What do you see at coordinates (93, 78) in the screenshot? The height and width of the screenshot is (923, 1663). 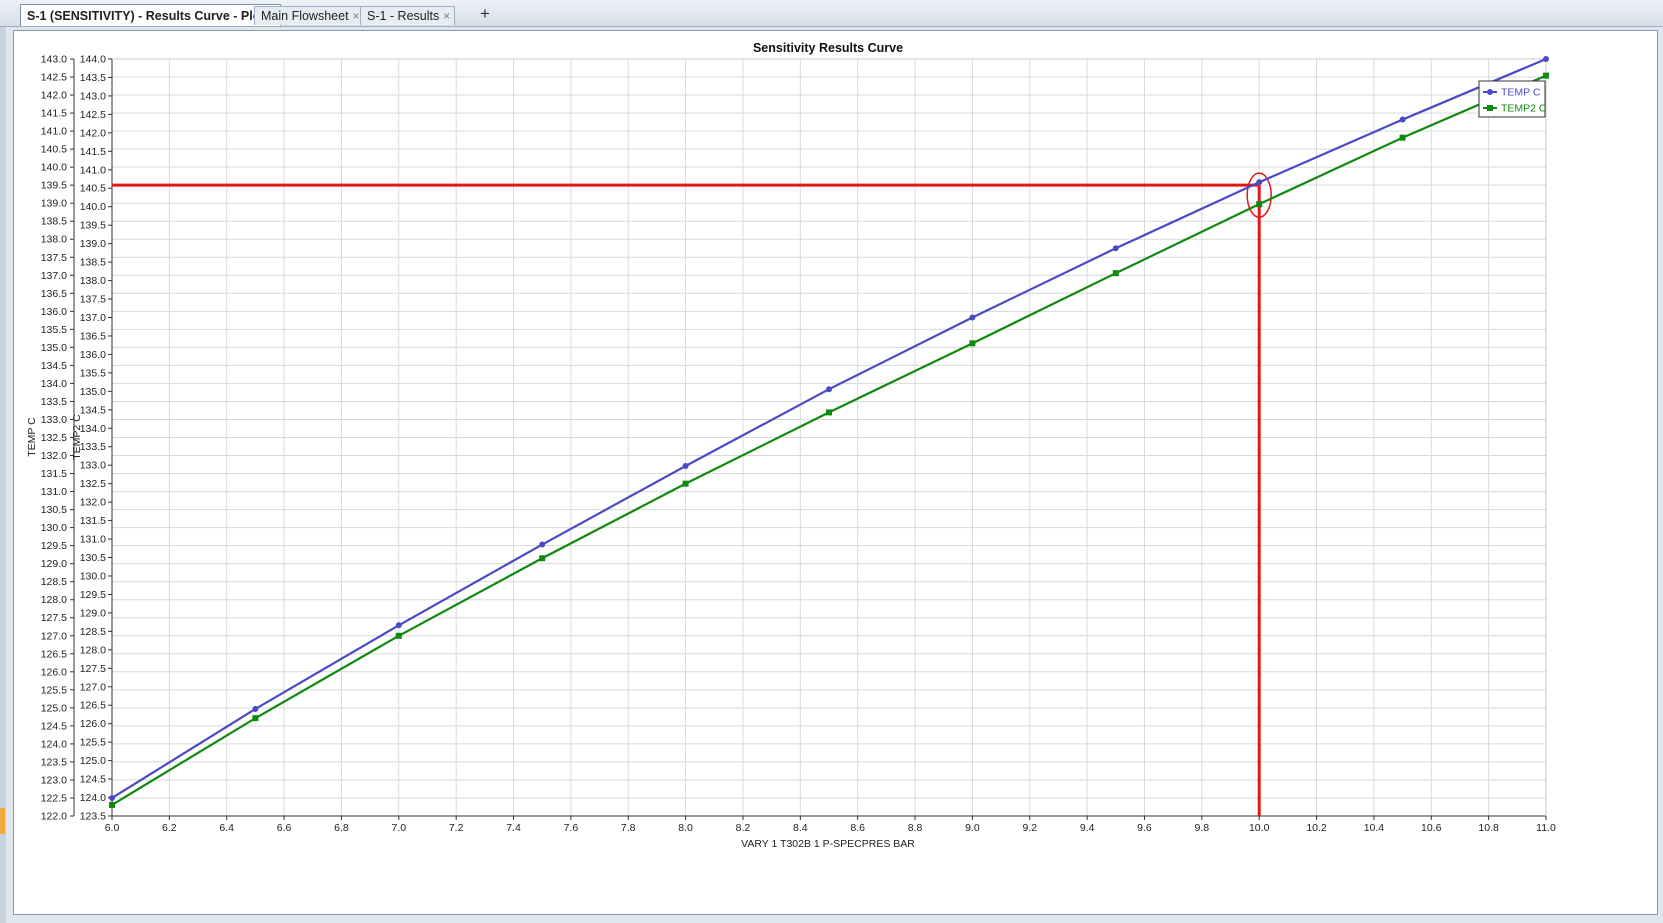 I see `y-right-tick-label: 143.5` at bounding box center [93, 78].